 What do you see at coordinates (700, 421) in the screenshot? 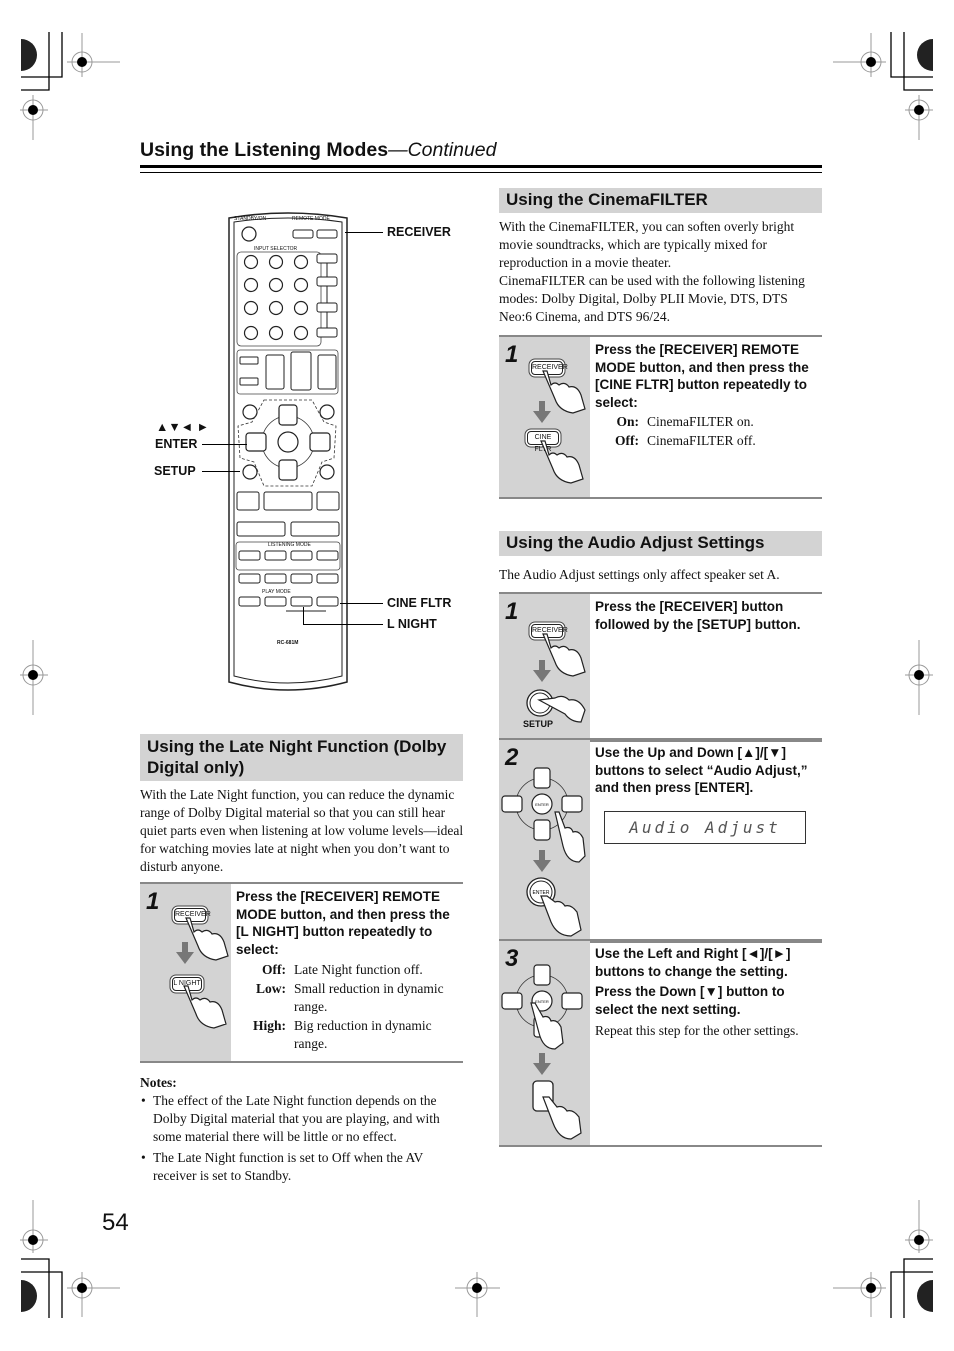
I see `option-value: CinemaFILTER on.` at bounding box center [700, 421].